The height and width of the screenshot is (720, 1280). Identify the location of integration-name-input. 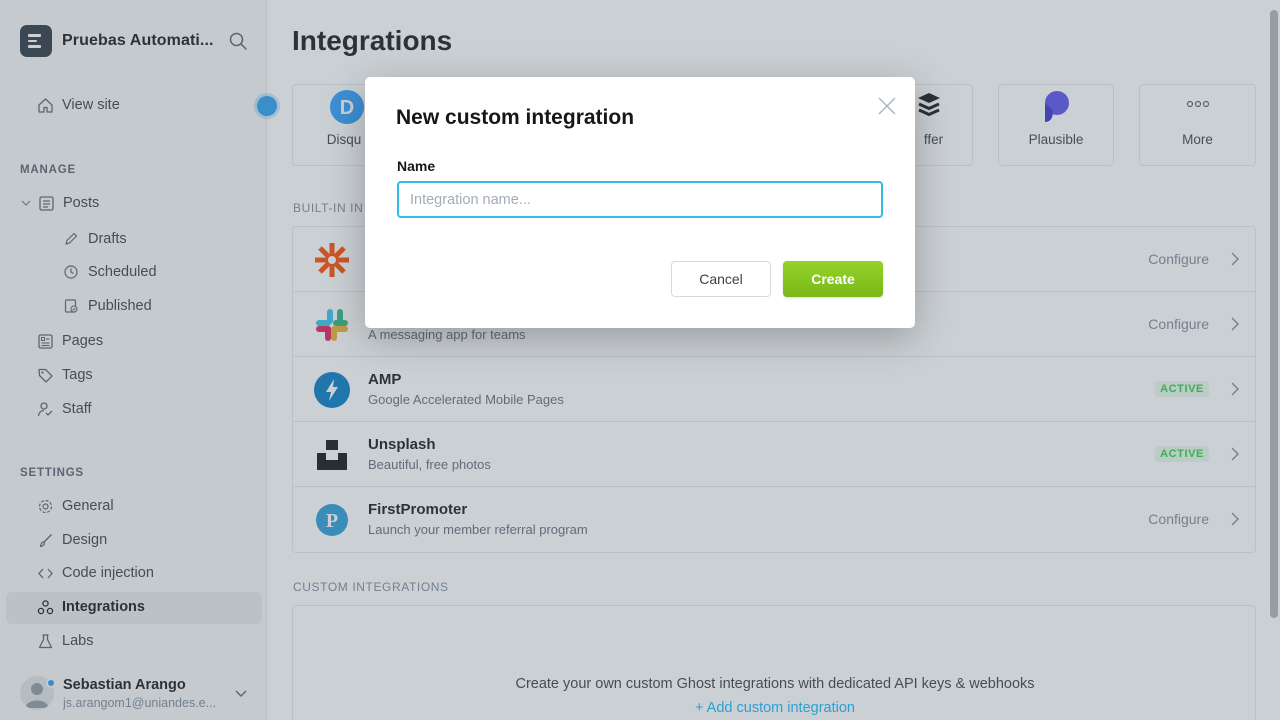
(640, 199).